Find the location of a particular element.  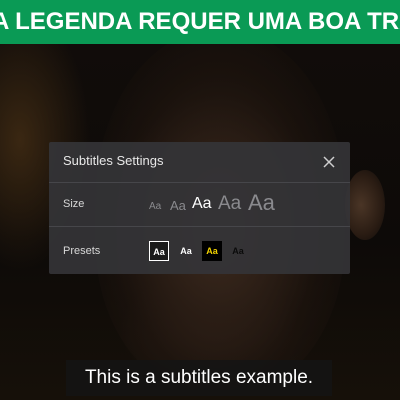

subtitle-text: This is a subtitles example. is located at coordinates (199, 377).